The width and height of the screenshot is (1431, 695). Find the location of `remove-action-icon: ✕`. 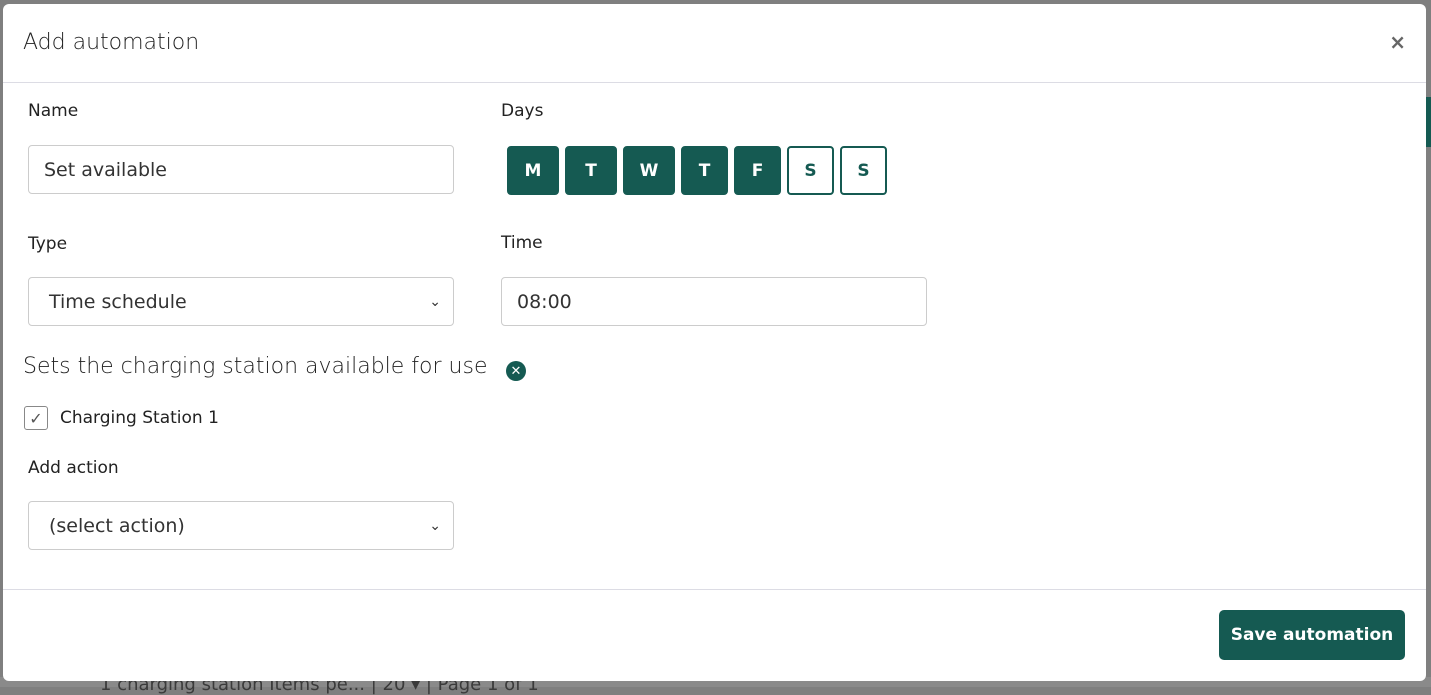

remove-action-icon: ✕ is located at coordinates (516, 371).